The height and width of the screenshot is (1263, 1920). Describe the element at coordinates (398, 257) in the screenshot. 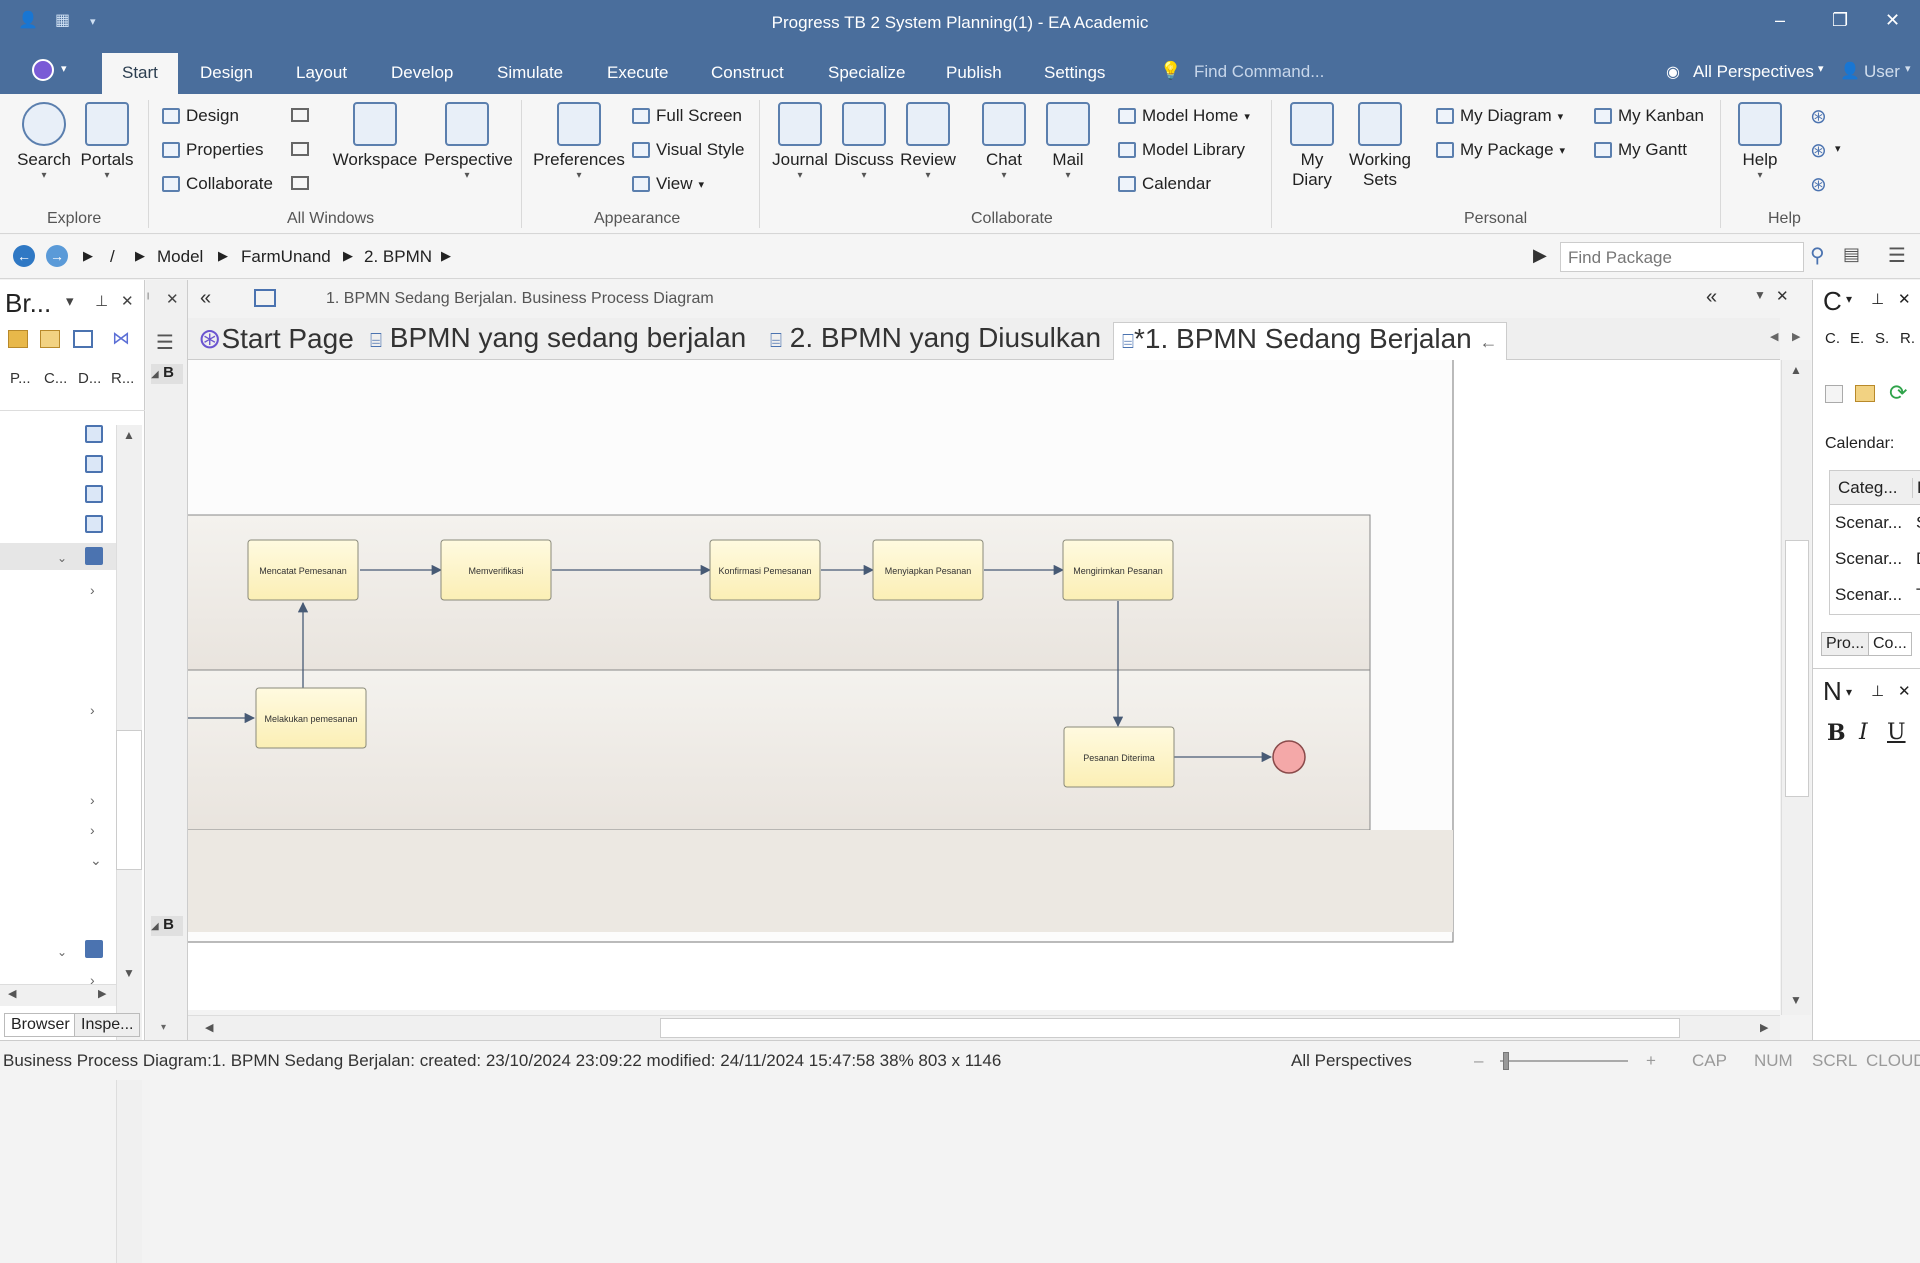

I see `breadcrumb-bpmn: 2. BPMN` at that location.